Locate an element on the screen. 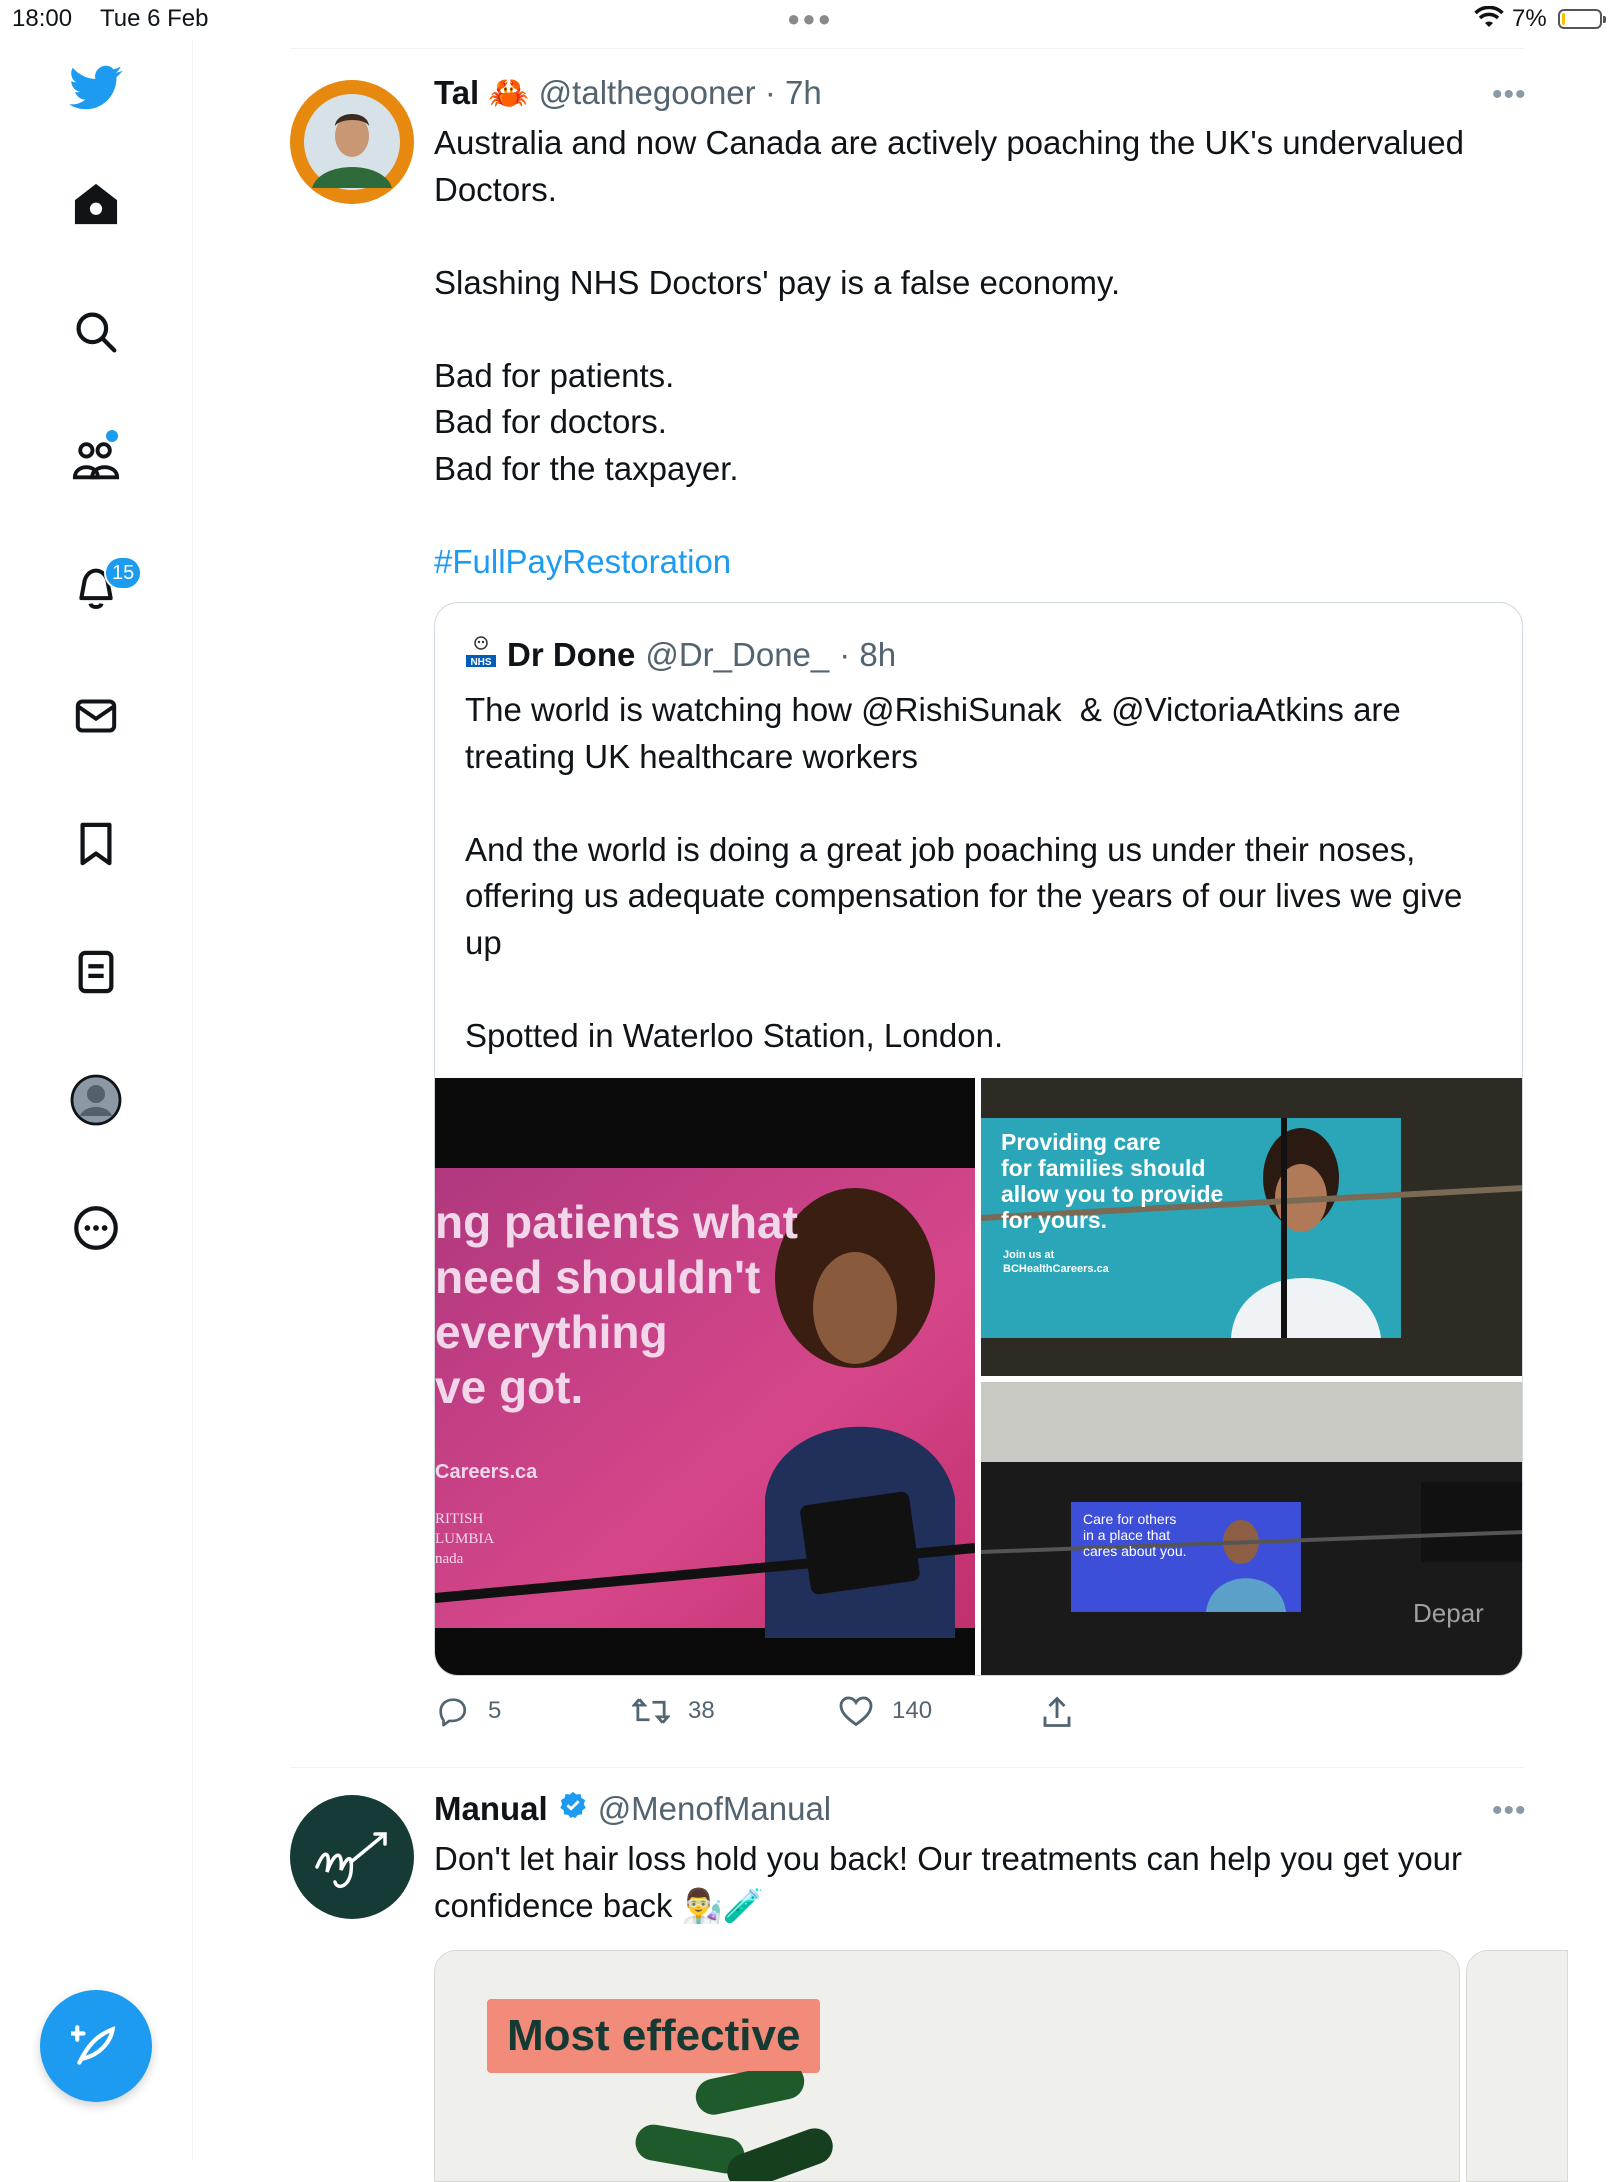 The width and height of the screenshot is (1620, 2182). img3-line-1: Care for others is located at coordinates (1129, 1519).